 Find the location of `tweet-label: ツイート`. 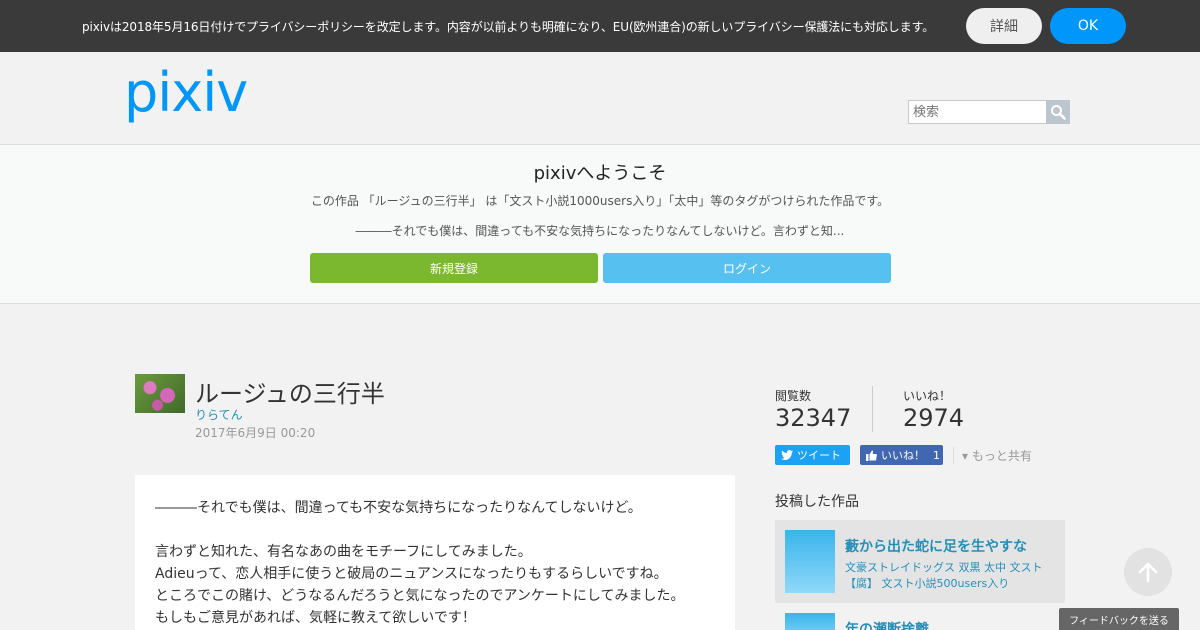

tweet-label: ツイート is located at coordinates (819, 455).